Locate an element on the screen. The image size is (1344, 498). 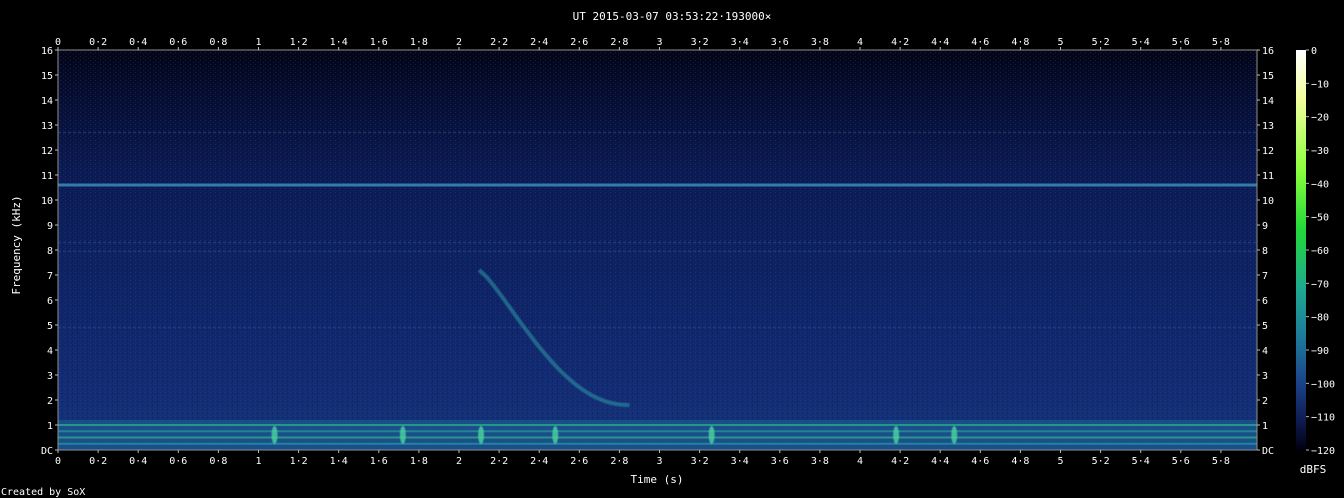
x-tick-label: 5·4 is located at coordinates (1141, 461).